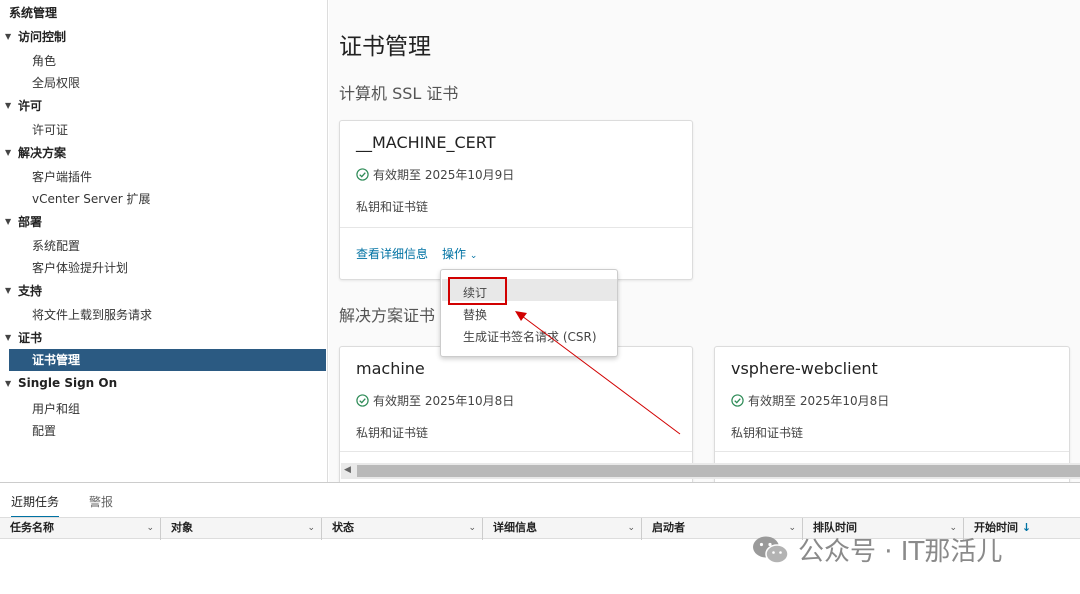 The height and width of the screenshot is (594, 1080). Describe the element at coordinates (42, 37) in the screenshot. I see `sidebar-group-label: 访问控制` at that location.